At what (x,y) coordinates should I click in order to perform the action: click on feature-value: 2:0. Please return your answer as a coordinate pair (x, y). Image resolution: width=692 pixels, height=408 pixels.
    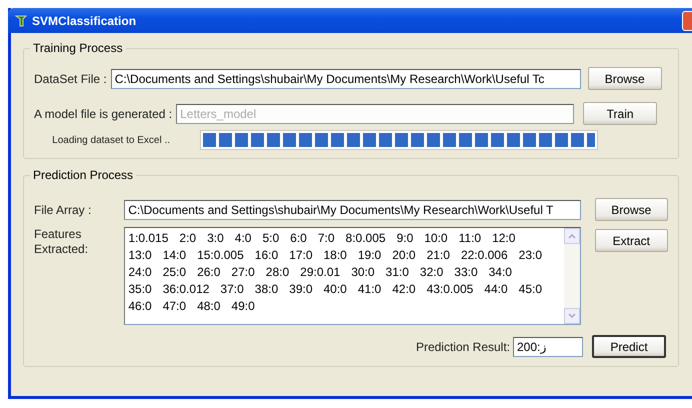
    Looking at the image, I should click on (187, 238).